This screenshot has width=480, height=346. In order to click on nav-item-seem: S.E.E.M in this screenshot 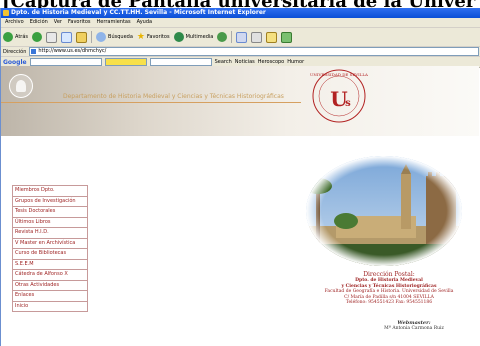, I will do `click(50, 265)`.